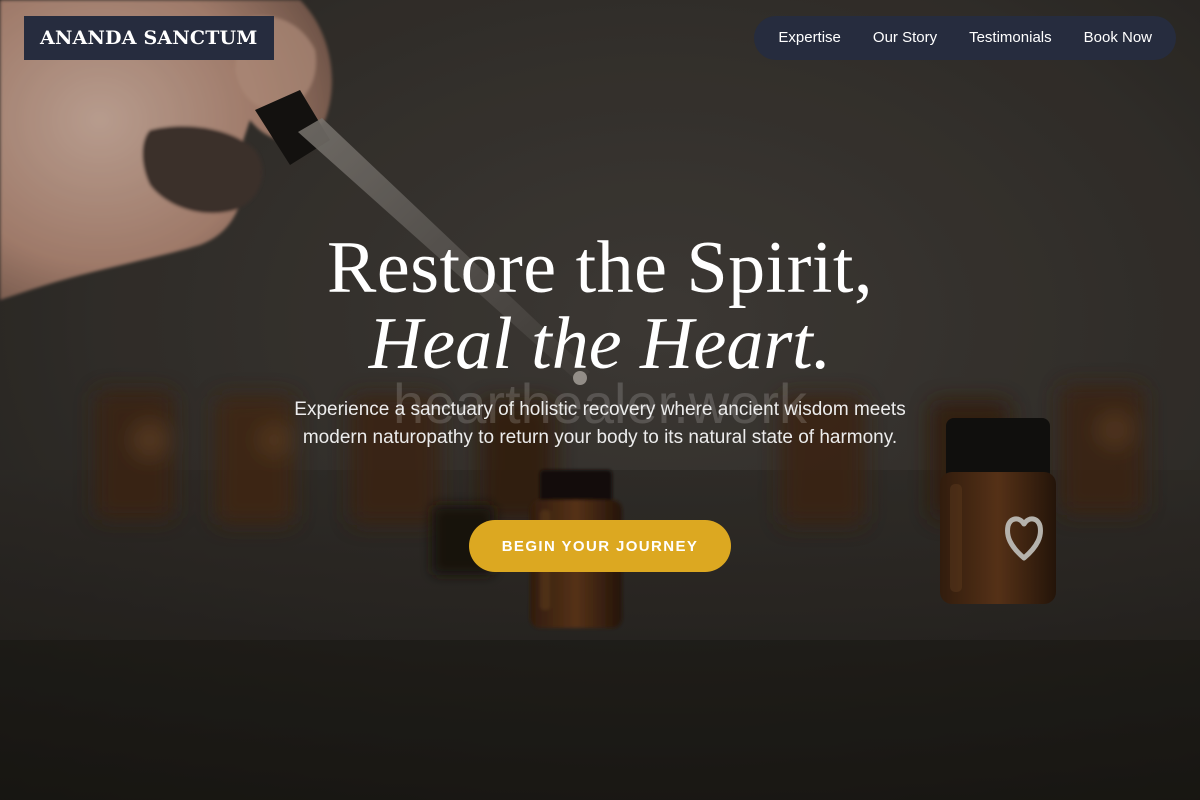 This screenshot has height=800, width=1200. Describe the element at coordinates (600, 344) in the screenshot. I see `headline-line-2: Heal the Heart.` at that location.